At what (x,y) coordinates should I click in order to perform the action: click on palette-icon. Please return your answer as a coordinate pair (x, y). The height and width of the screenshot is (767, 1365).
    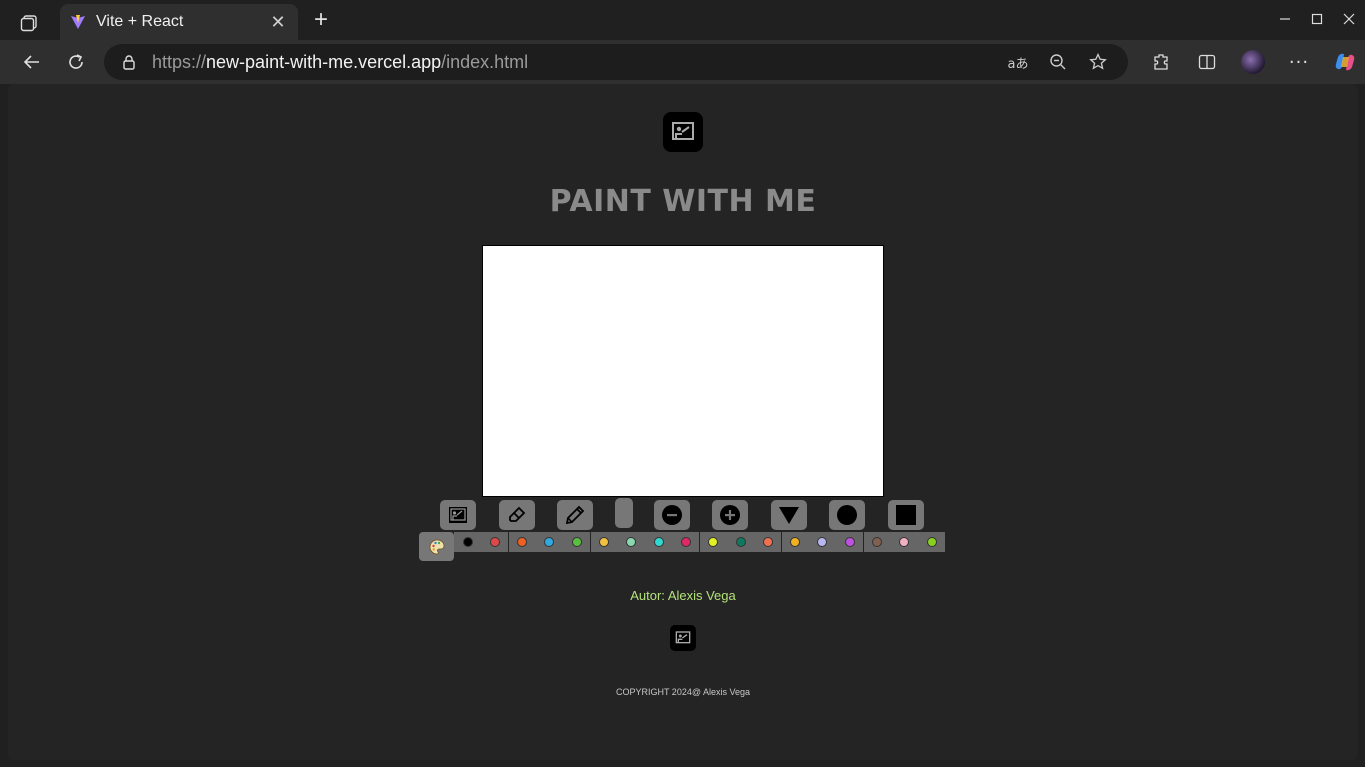
    Looking at the image, I should click on (436, 546).